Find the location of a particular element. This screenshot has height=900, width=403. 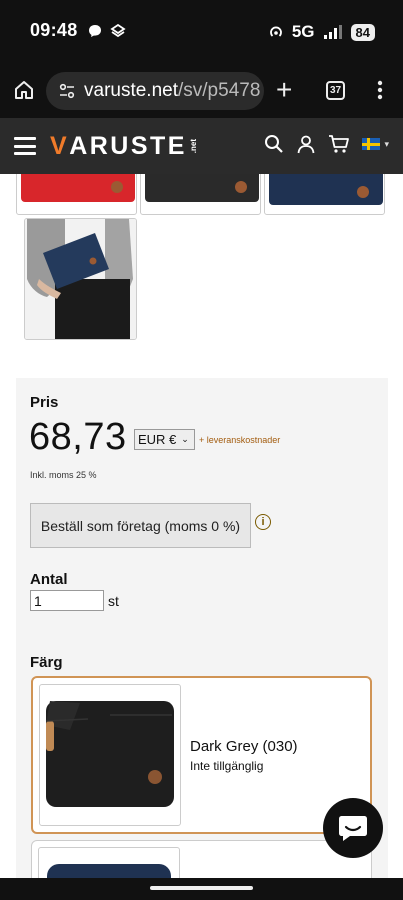

gesture-handle is located at coordinates (201, 888).